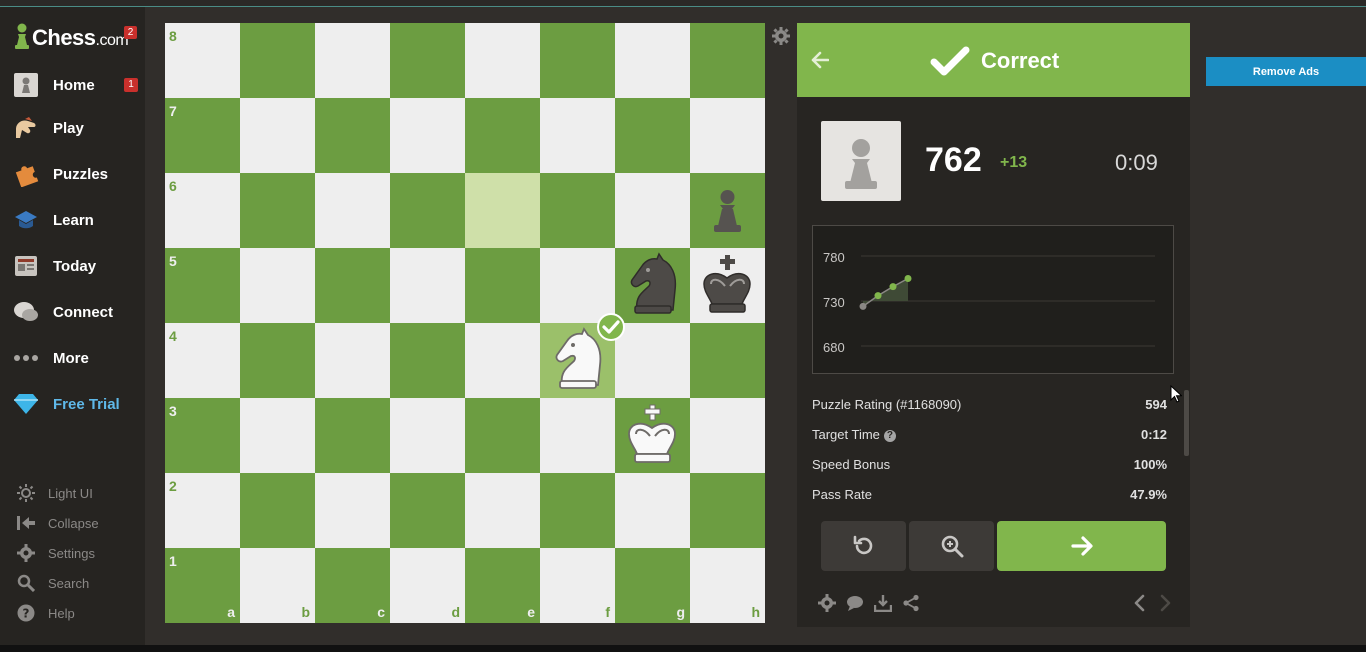  What do you see at coordinates (202, 285) in the screenshot?
I see `square-a5: 5` at bounding box center [202, 285].